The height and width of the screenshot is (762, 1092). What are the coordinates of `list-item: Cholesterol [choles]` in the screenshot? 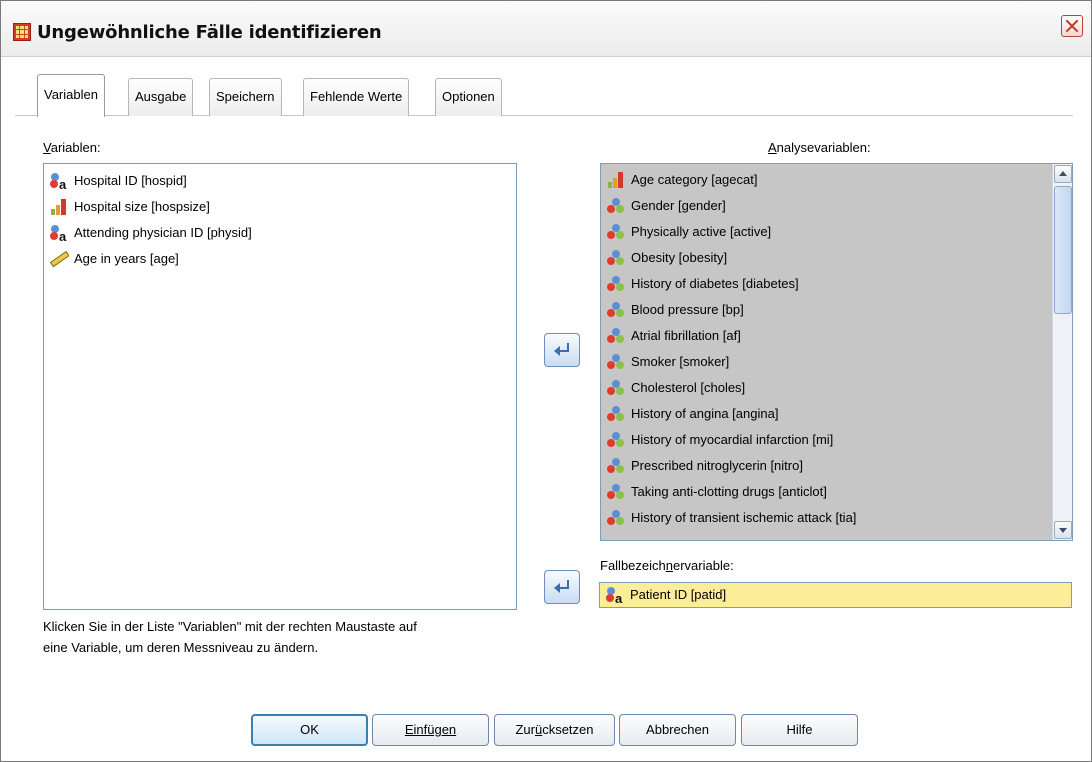 It's located at (836, 388).